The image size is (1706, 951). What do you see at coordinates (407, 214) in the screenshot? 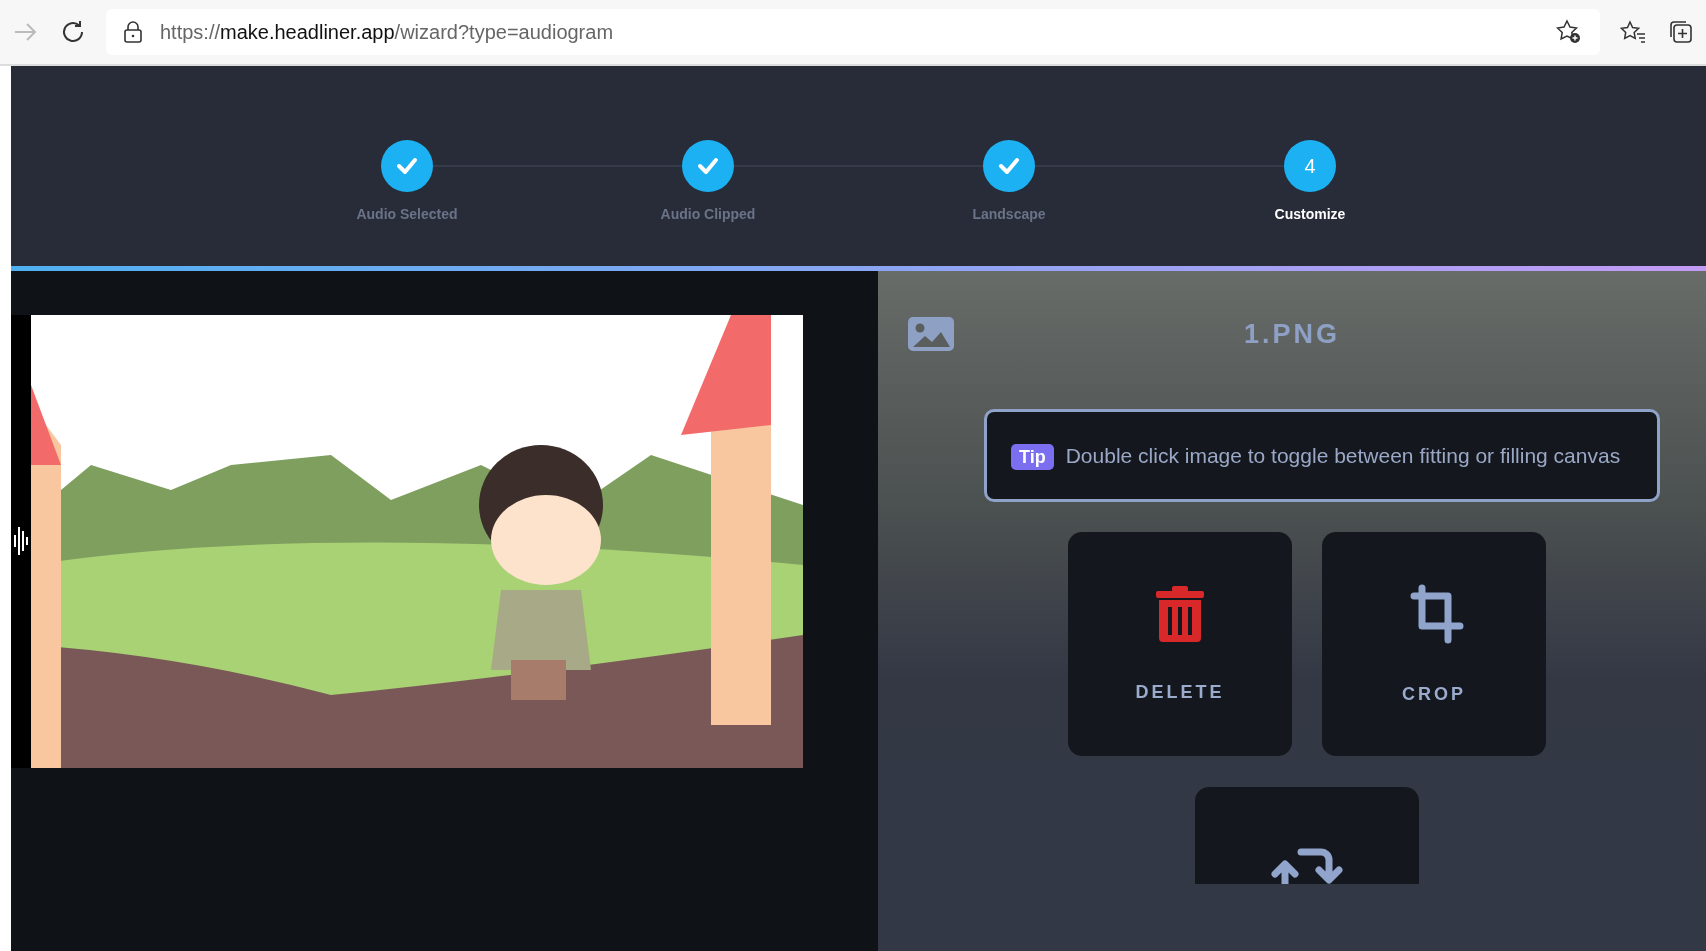
I see `step-label: Audio Selected` at bounding box center [407, 214].